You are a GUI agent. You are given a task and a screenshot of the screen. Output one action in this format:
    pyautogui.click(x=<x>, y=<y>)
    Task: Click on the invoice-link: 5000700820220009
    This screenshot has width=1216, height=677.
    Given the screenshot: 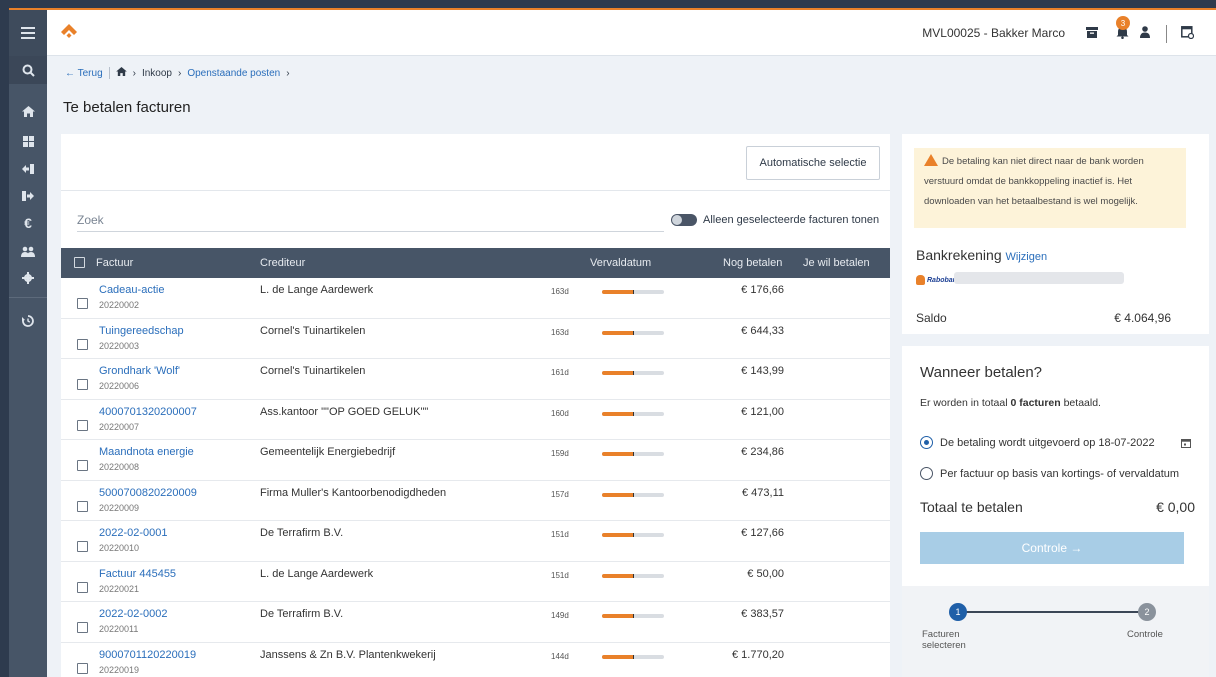 What is the action you would take?
    pyautogui.click(x=148, y=493)
    